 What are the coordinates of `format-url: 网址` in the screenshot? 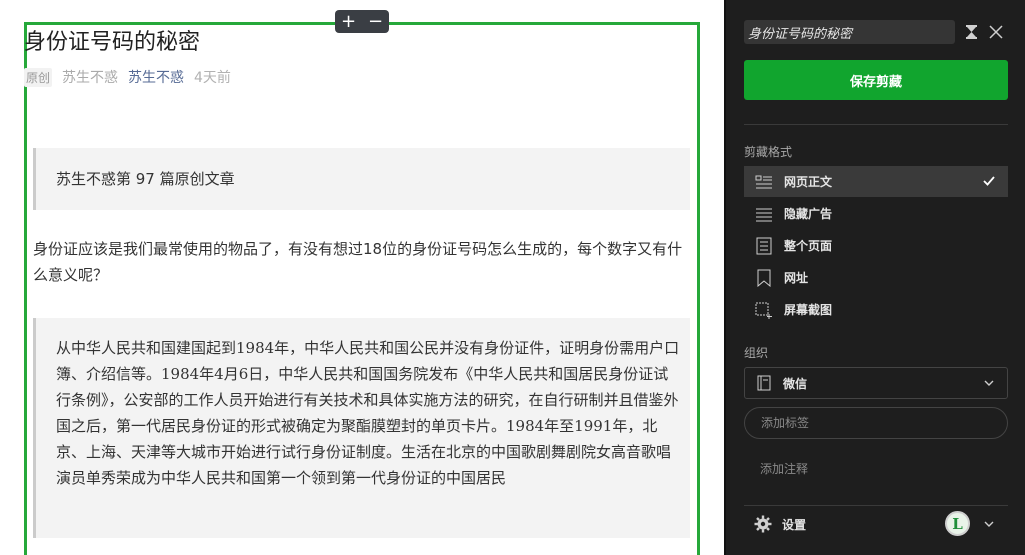 It's located at (876, 277).